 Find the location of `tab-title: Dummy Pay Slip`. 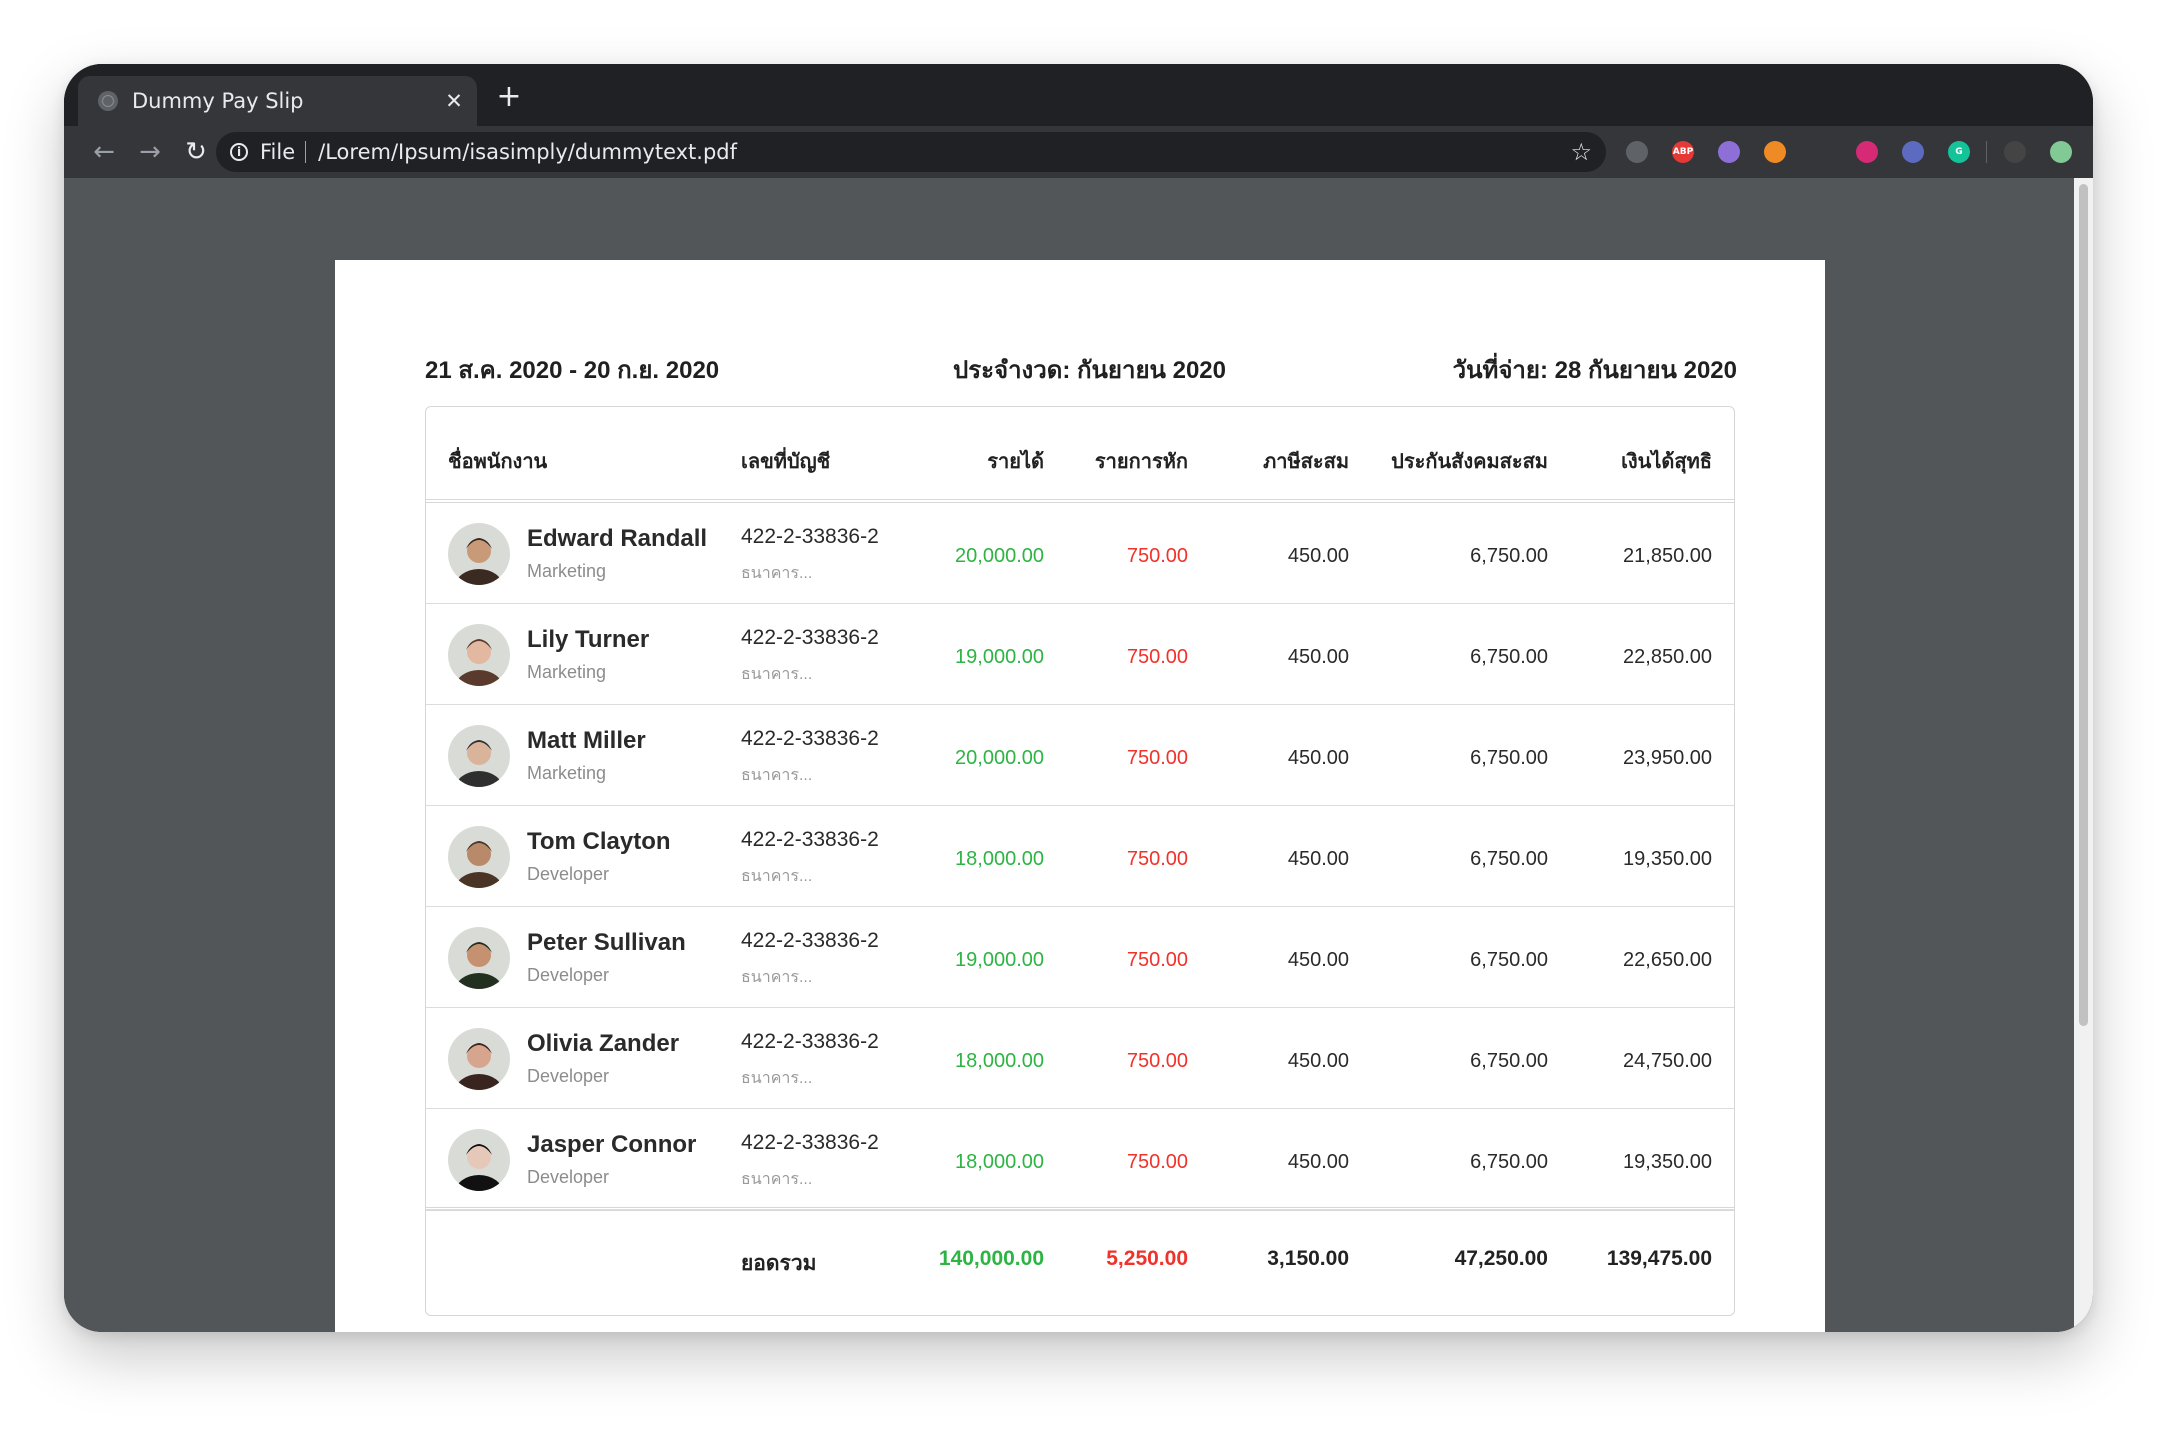

tab-title: Dummy Pay Slip is located at coordinates (218, 101).